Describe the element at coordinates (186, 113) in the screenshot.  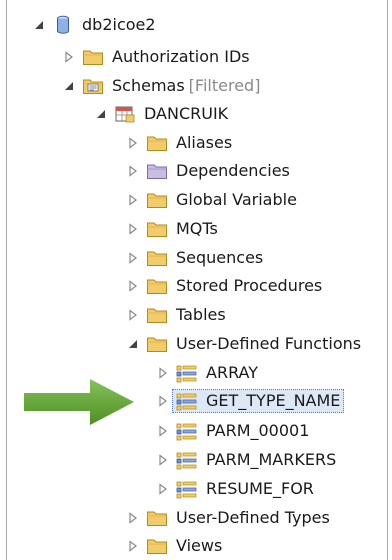
I see `tree-label: DANCRUIK` at that location.